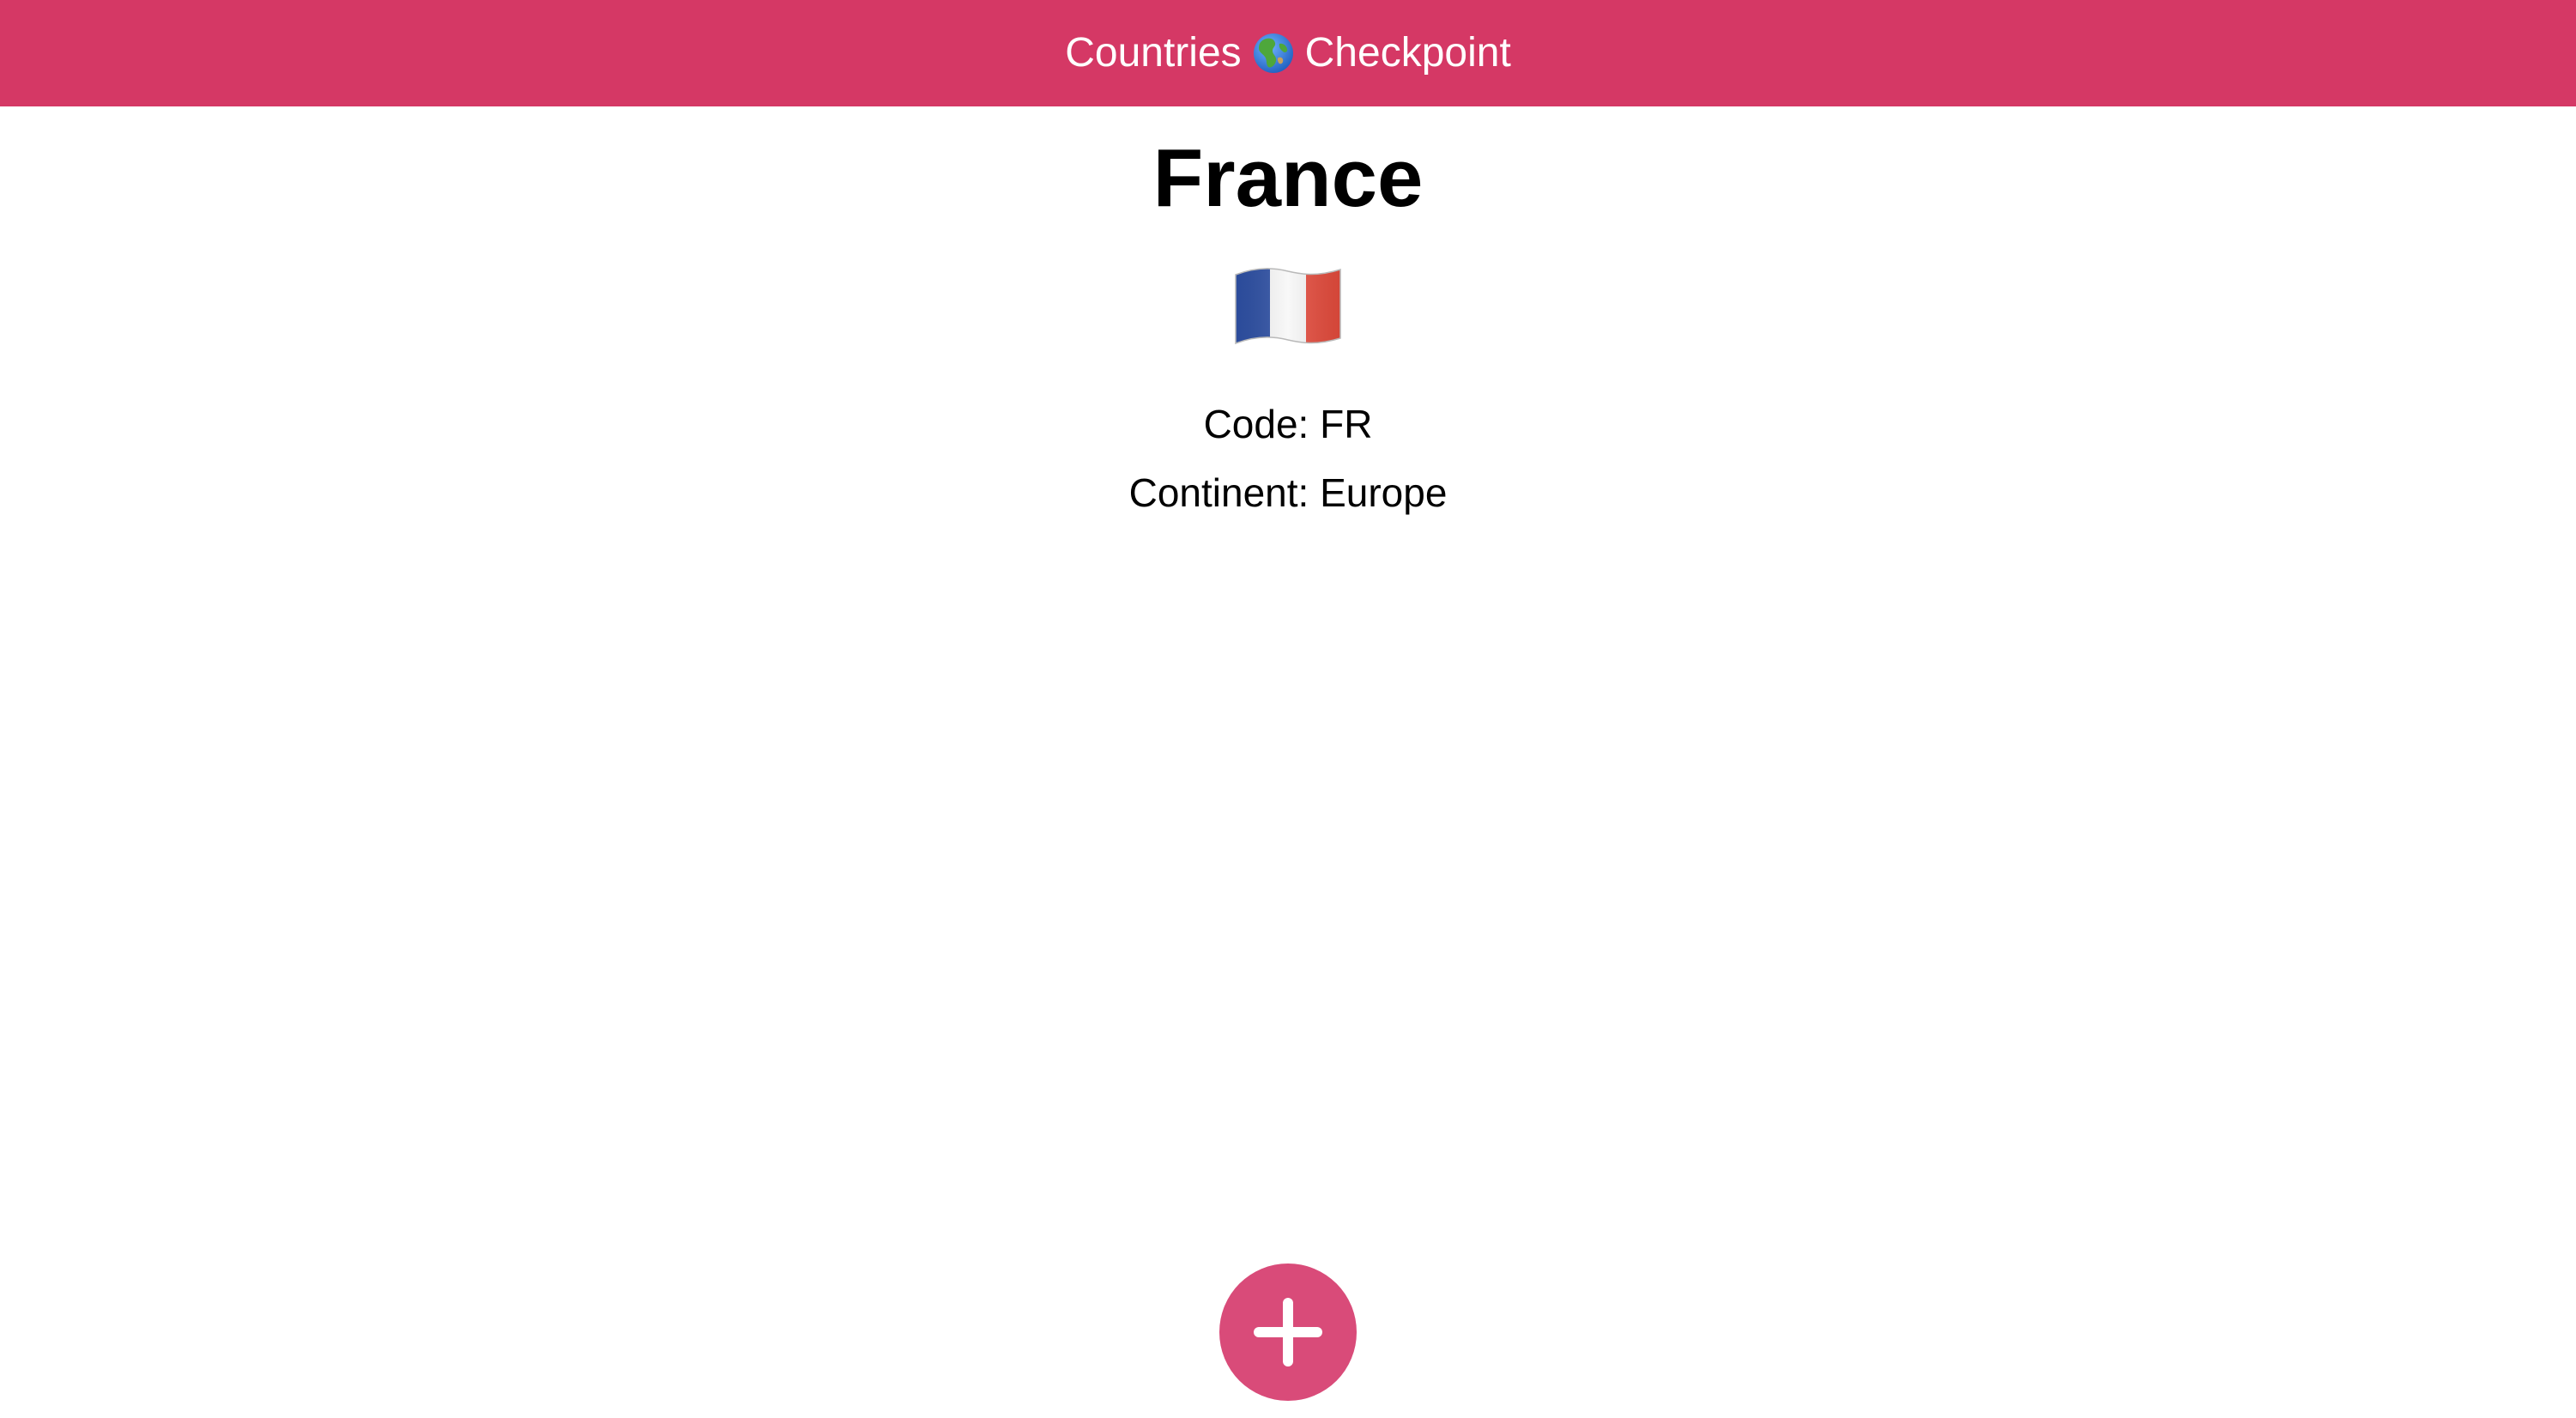 The height and width of the screenshot is (1418, 2576). I want to click on app-title-text-start: Countries, so click(1153, 53).